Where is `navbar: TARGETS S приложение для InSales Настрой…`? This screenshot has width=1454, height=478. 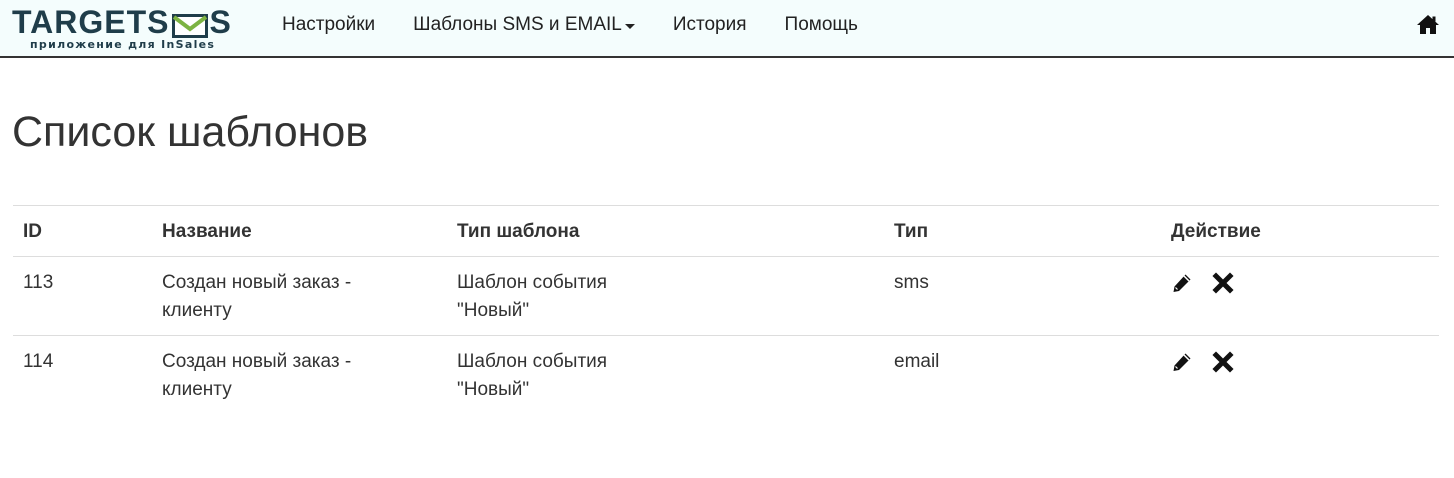 navbar: TARGETS S приложение для InSales Настрой… is located at coordinates (727, 29).